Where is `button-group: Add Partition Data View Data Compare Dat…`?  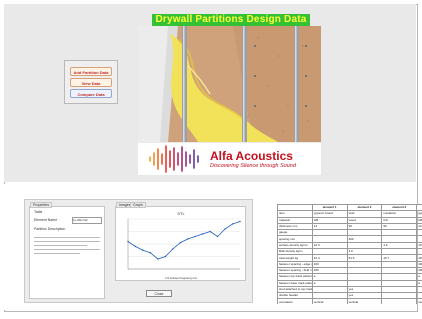 button-group: Add Partition Data View Data Compare Dat… is located at coordinates (91, 82).